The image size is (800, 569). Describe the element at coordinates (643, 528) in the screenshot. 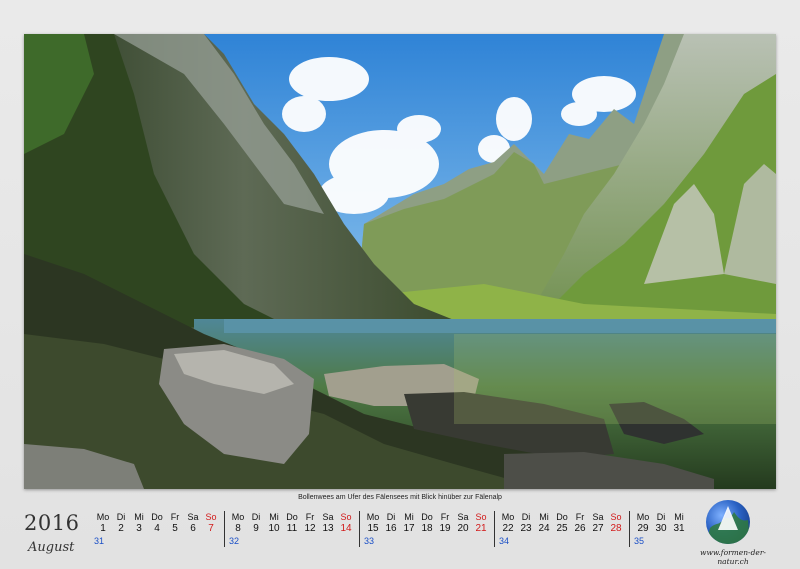

I see `day-number: 29` at that location.